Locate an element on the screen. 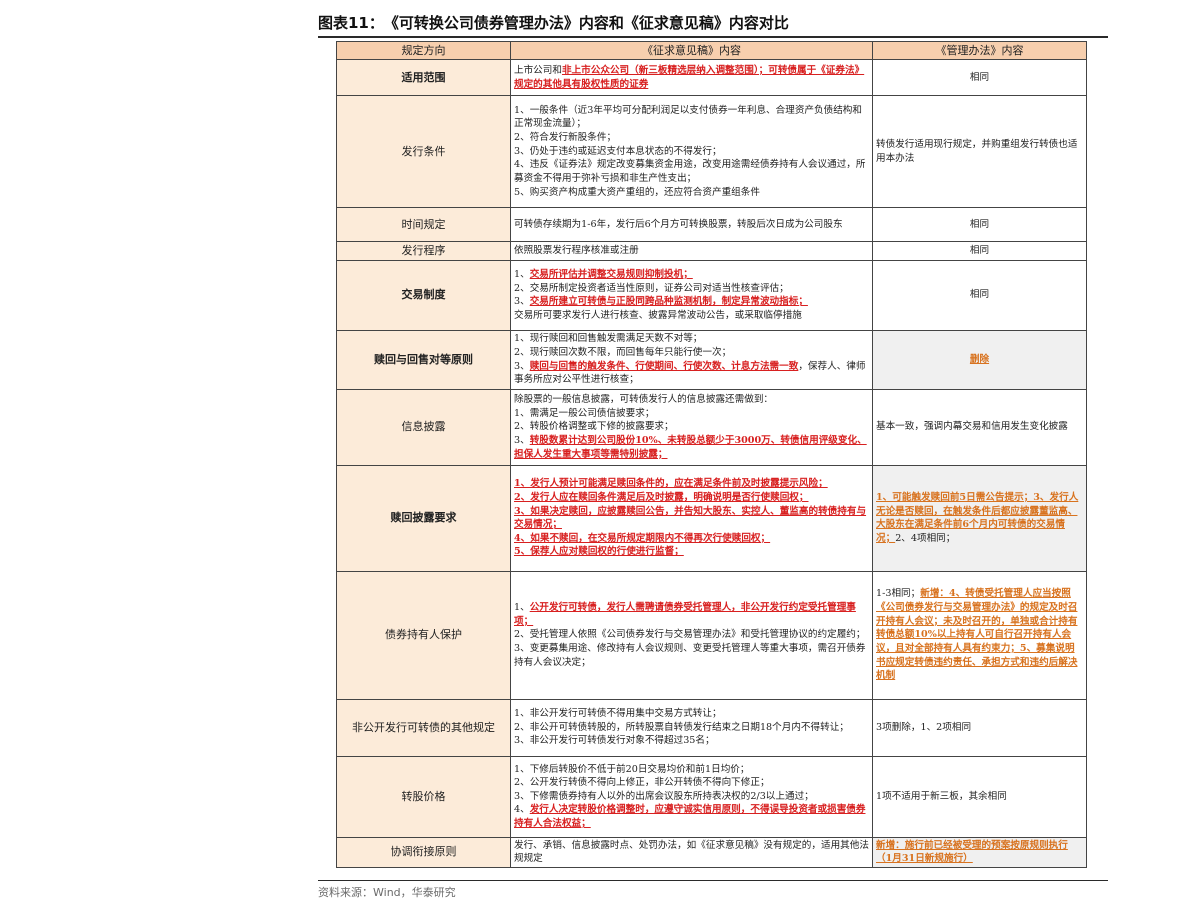  row-key: 适用范围 is located at coordinates (423, 77).